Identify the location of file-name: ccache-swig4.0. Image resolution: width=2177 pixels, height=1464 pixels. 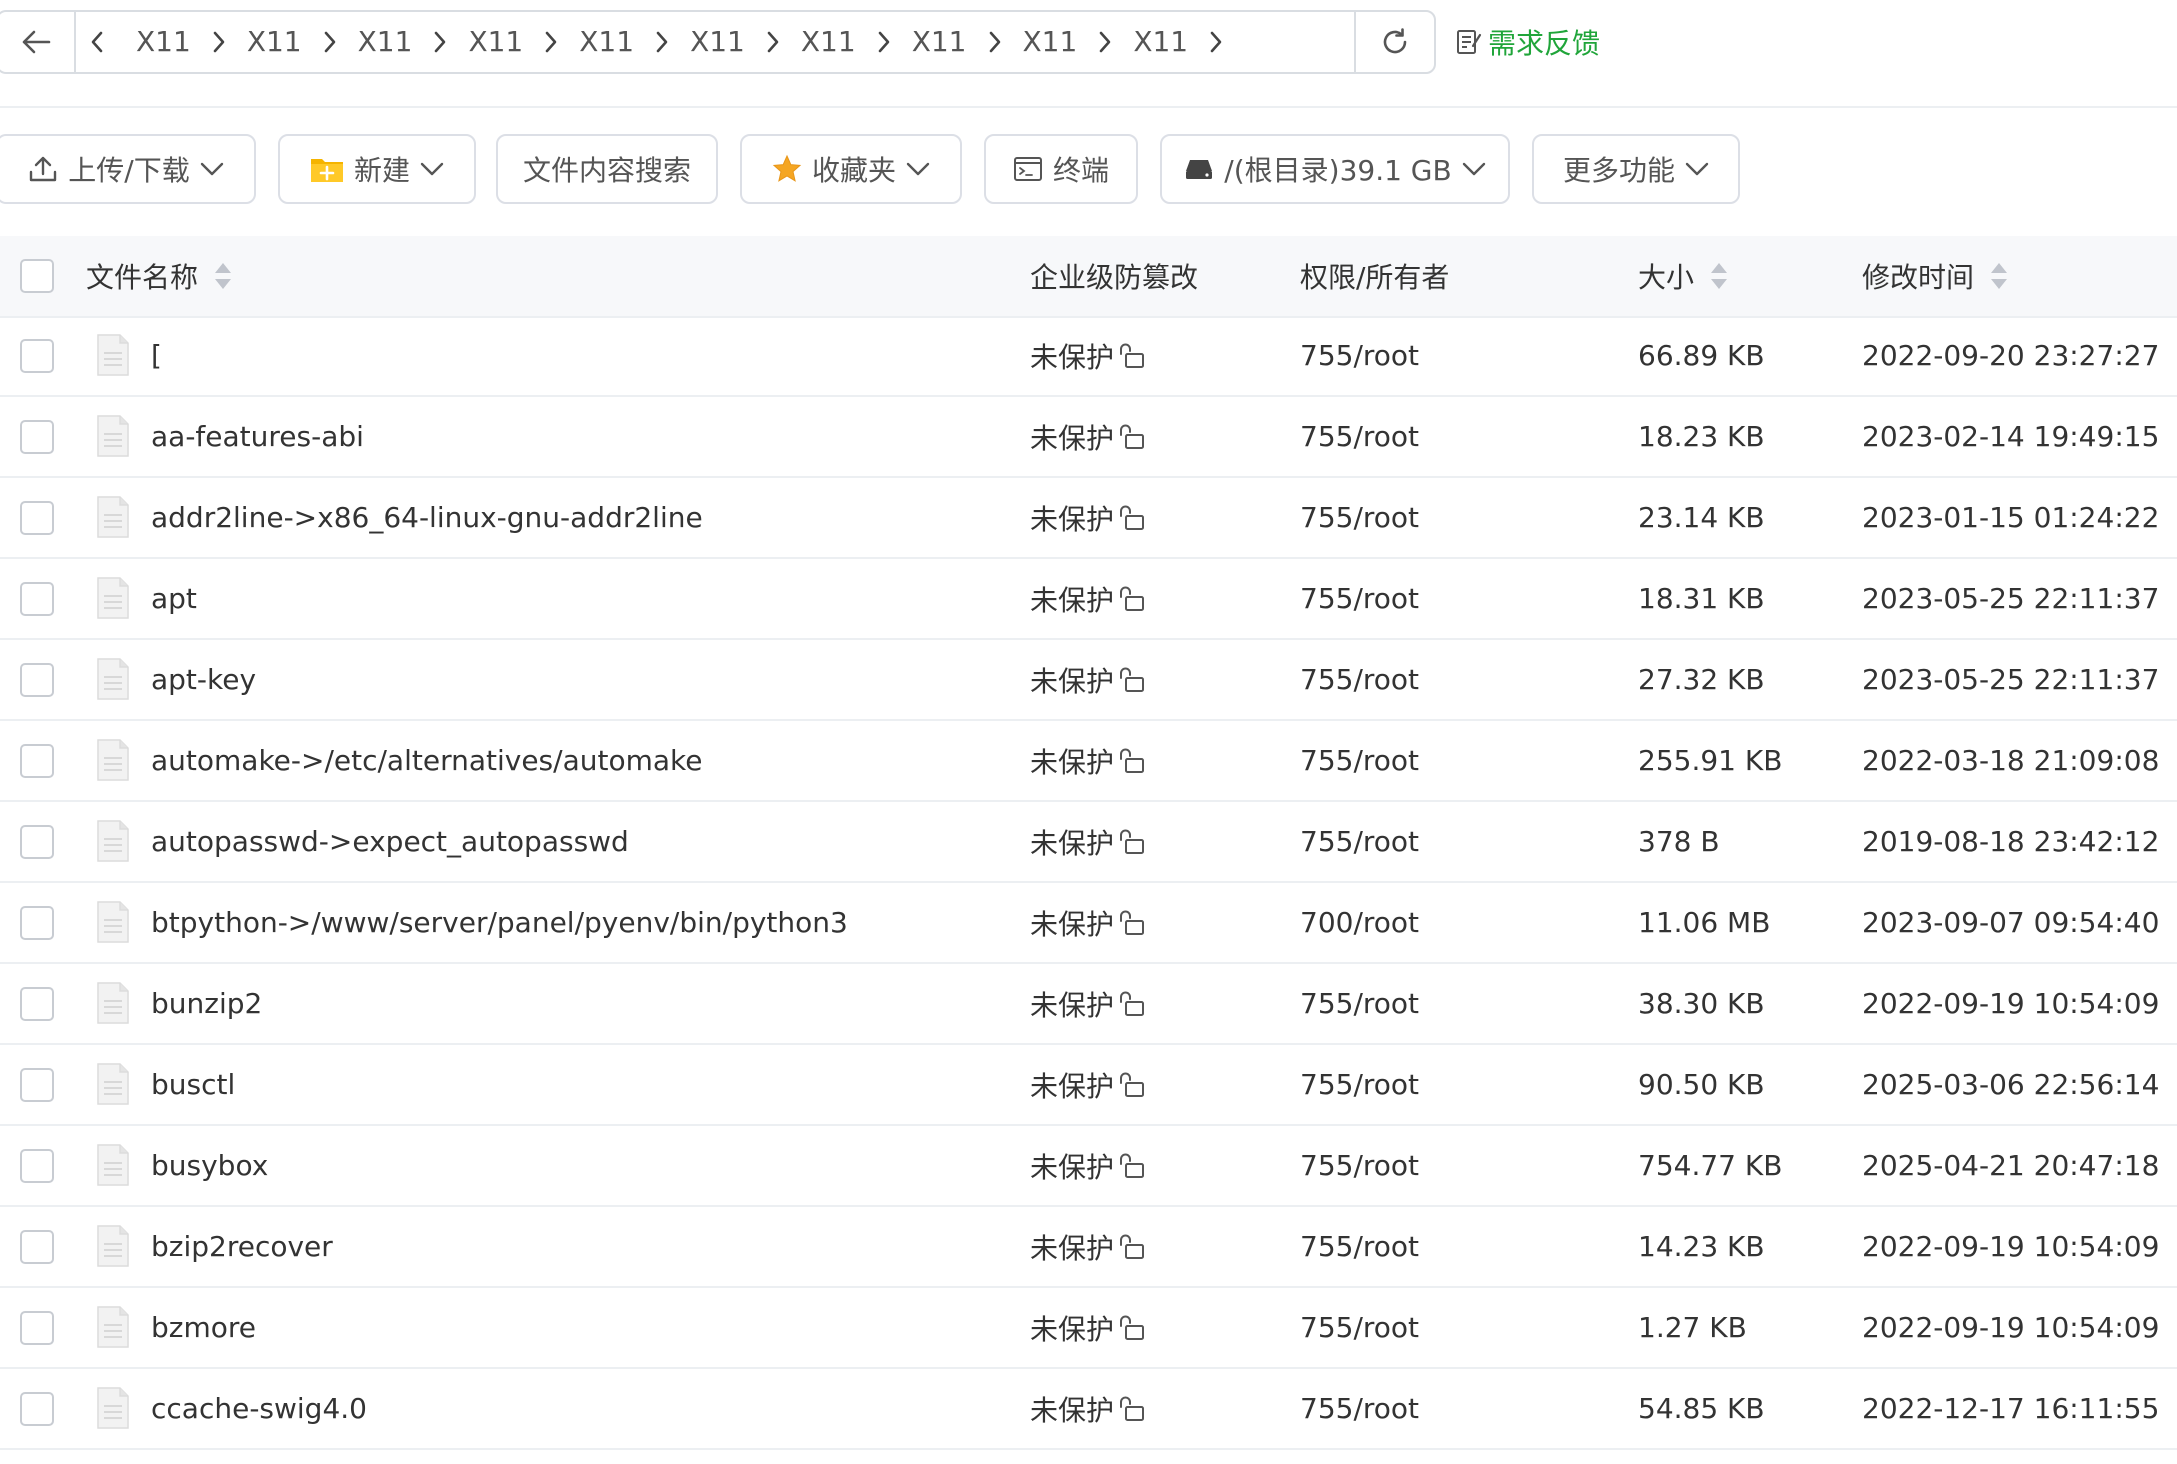
(259, 1408).